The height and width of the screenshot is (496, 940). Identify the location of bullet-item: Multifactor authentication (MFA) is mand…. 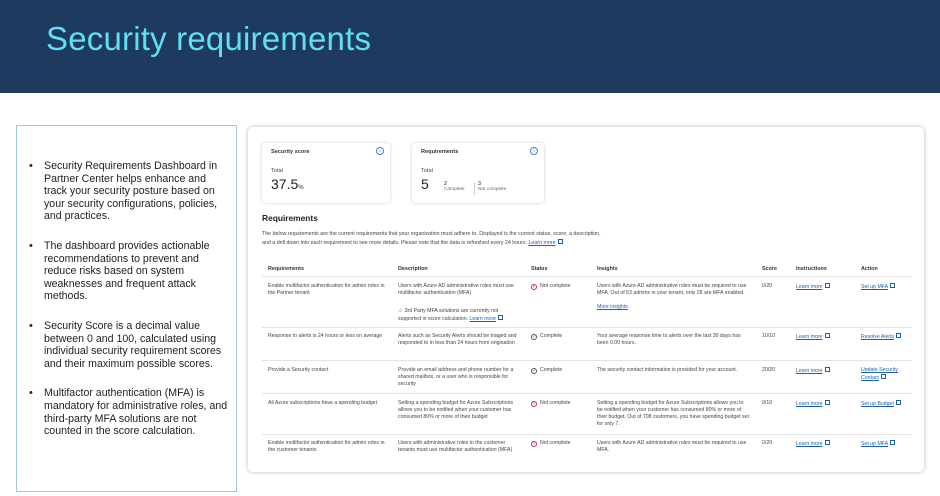
(126, 412).